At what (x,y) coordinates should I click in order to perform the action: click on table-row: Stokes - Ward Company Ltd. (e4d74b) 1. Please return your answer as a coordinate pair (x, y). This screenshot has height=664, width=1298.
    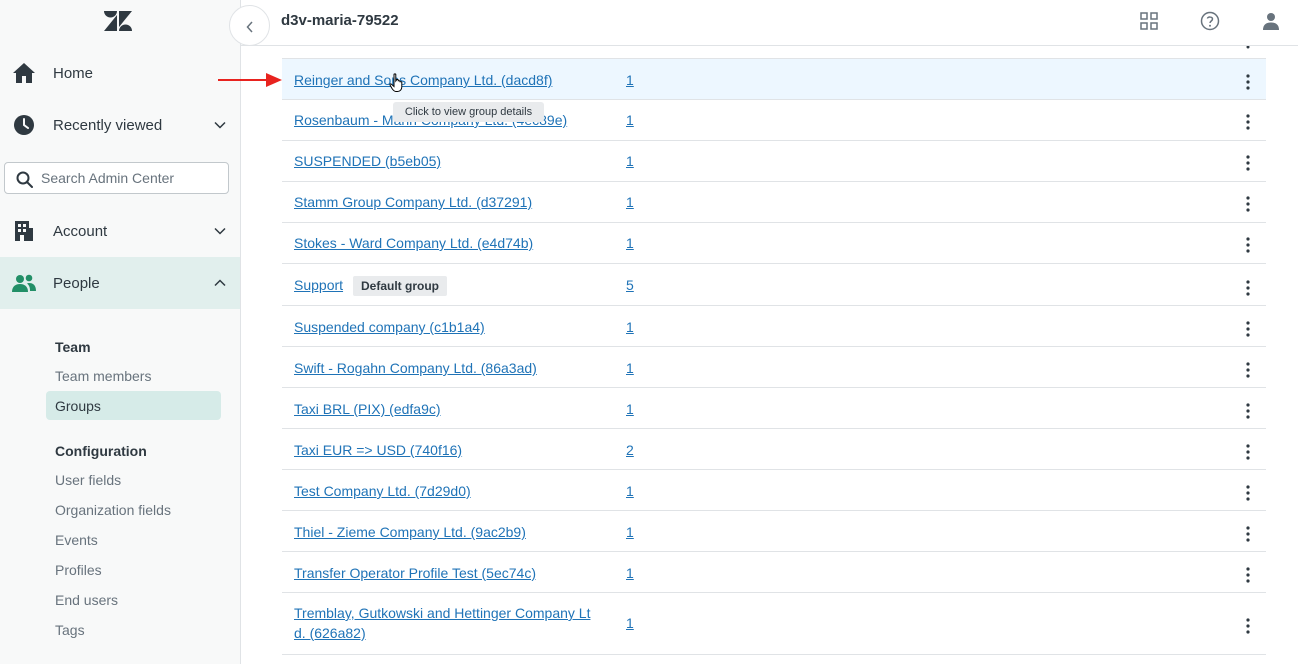
    Looking at the image, I should click on (774, 243).